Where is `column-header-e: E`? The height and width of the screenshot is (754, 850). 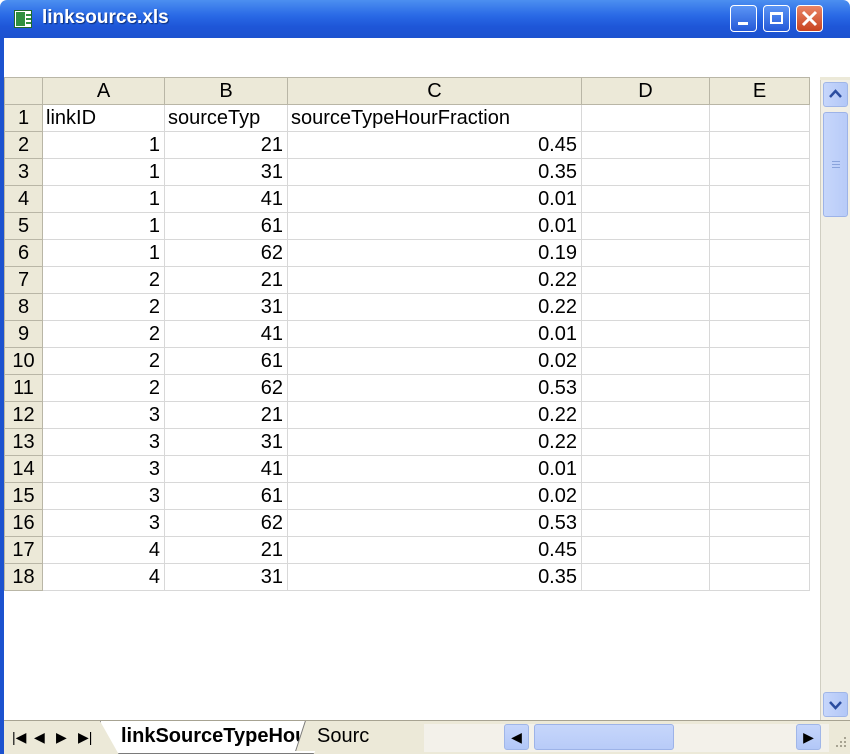
column-header-e: E is located at coordinates (759, 91).